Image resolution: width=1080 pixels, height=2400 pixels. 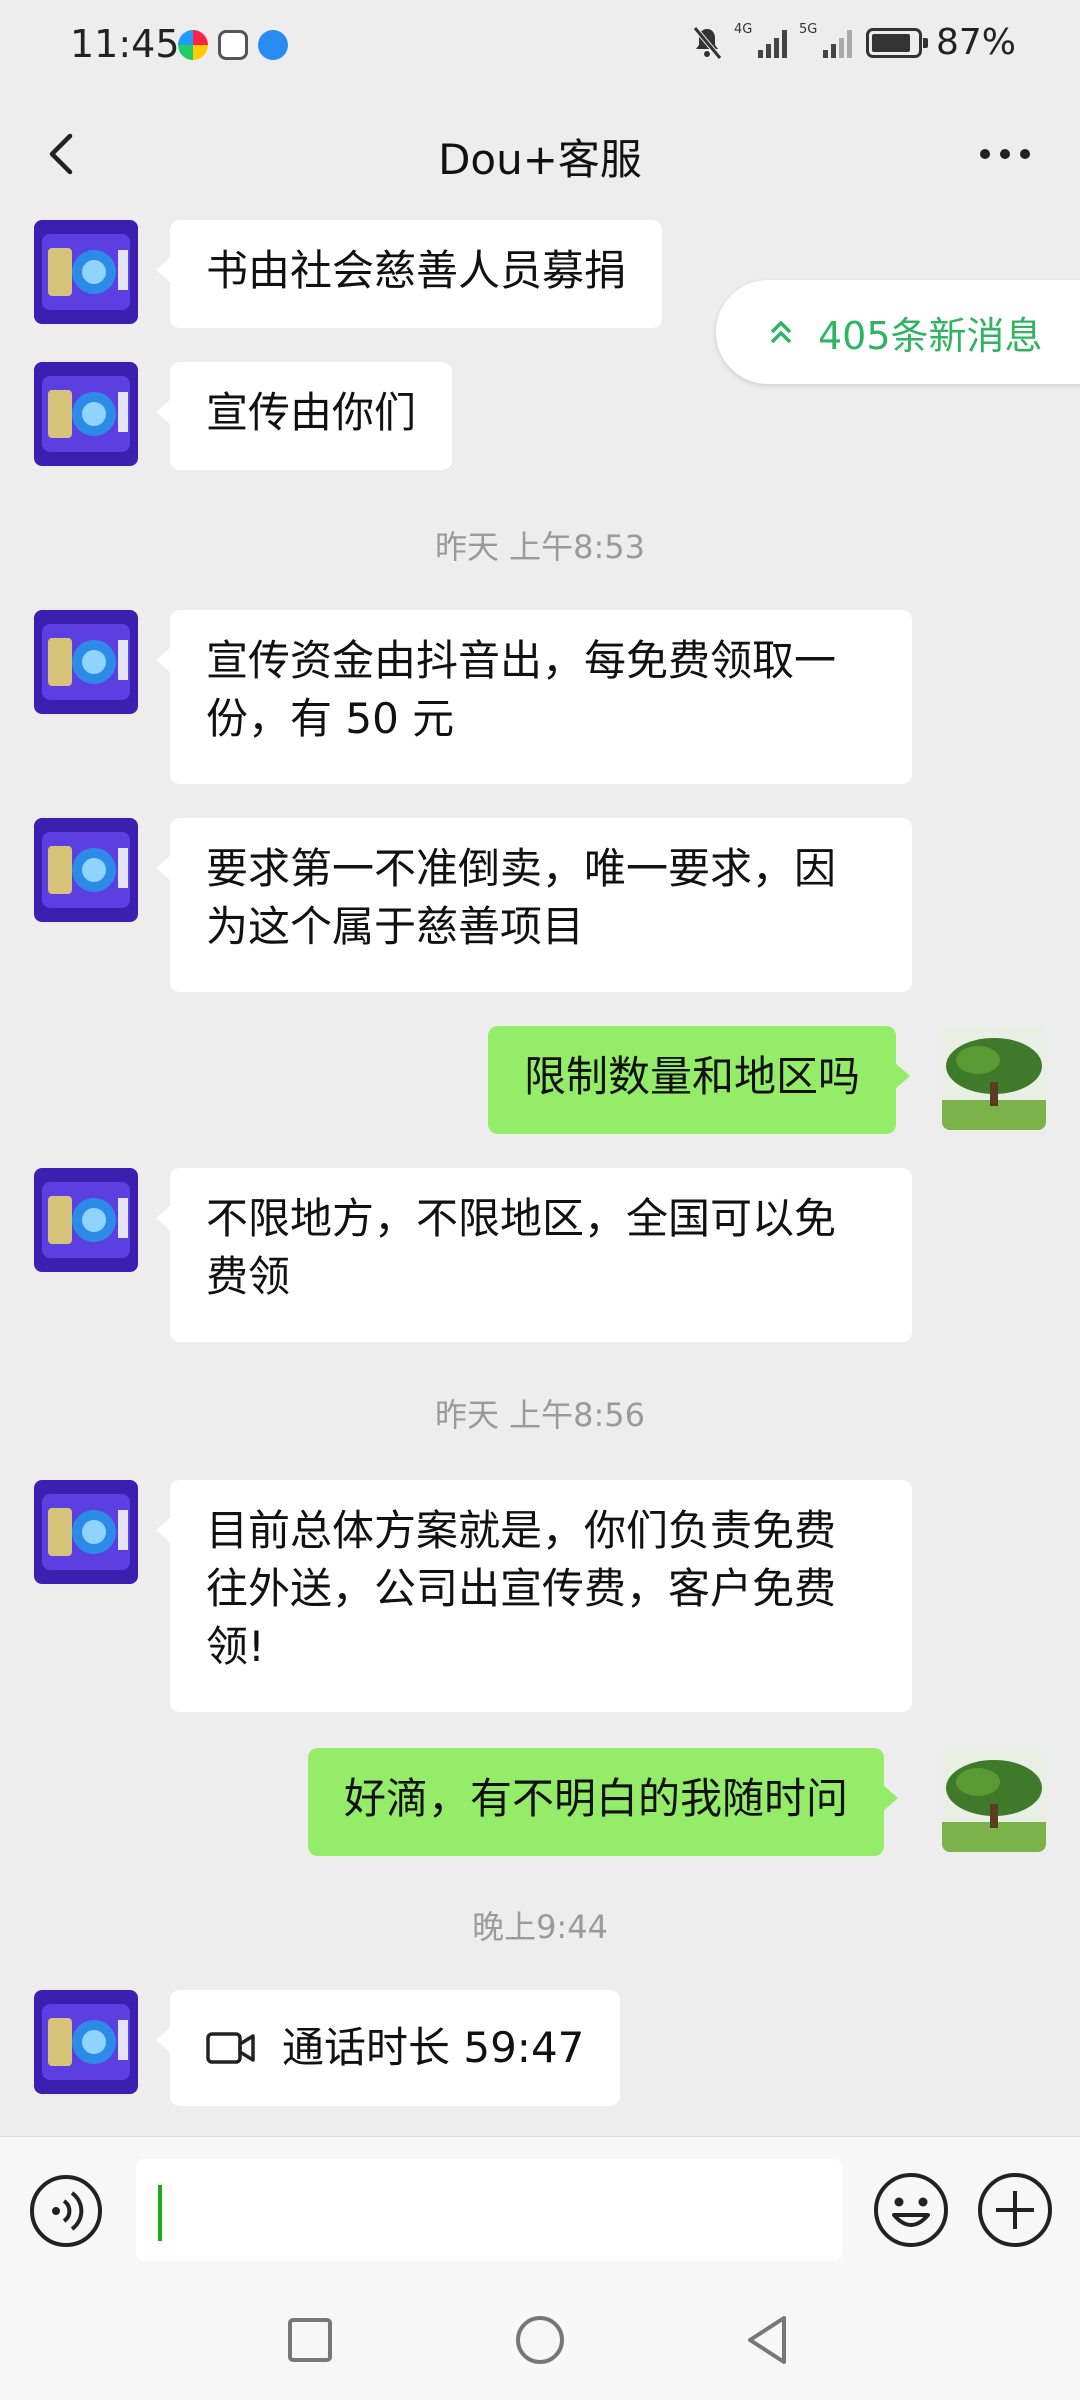 I want to click on received-message: 宣传由你们, so click(x=304, y=416).